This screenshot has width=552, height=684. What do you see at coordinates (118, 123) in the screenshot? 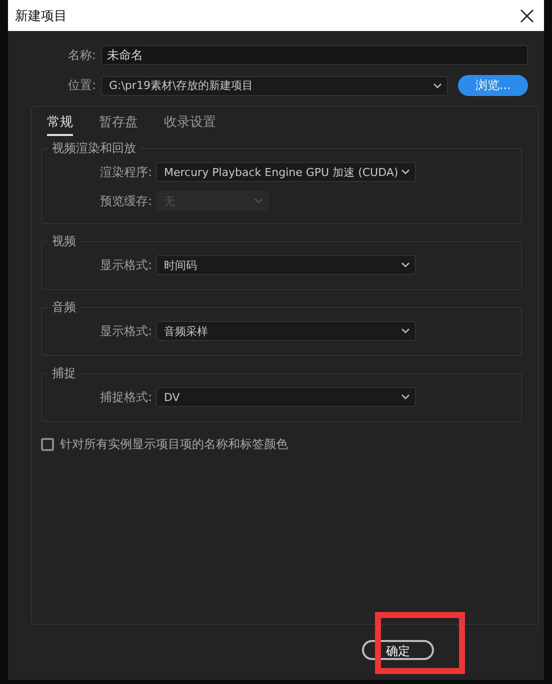
I see `tab: 暂存盘` at bounding box center [118, 123].